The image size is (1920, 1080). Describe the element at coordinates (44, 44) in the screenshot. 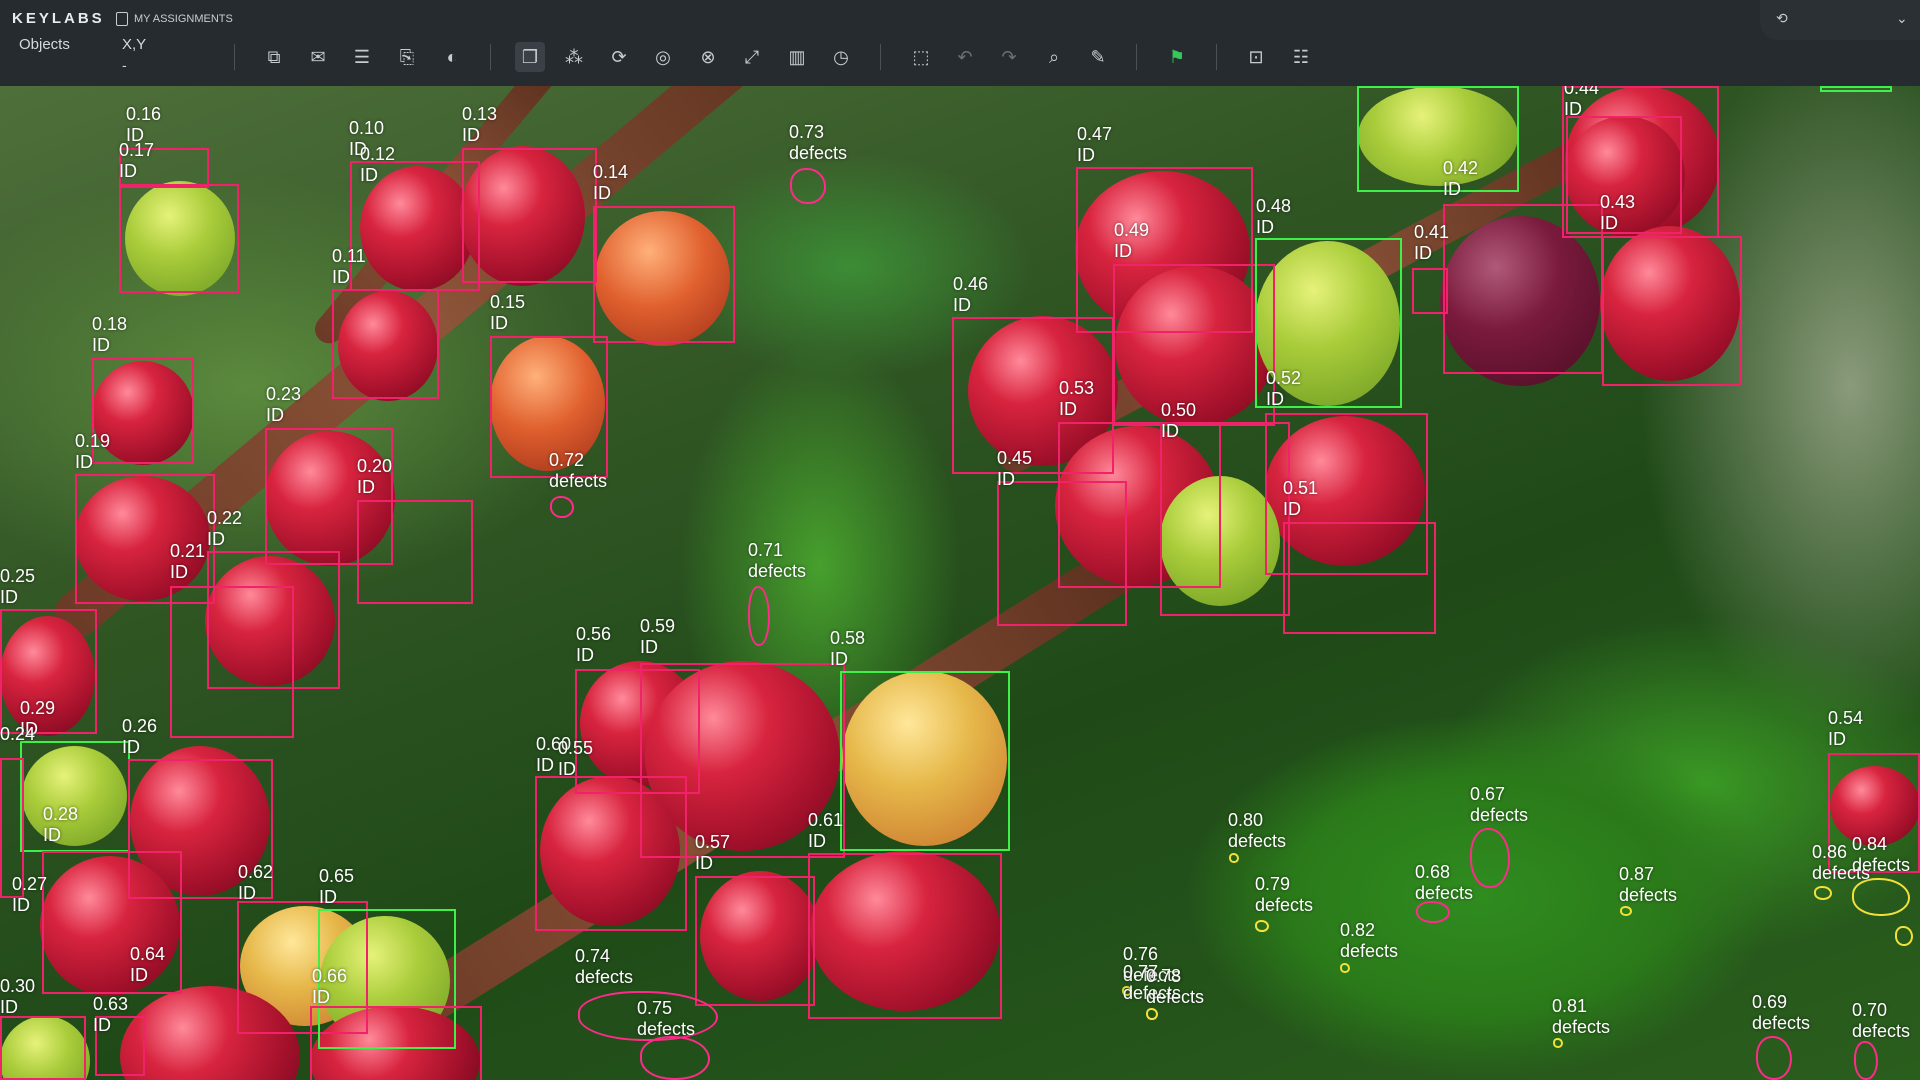

I see `objects-tab: Objects` at that location.